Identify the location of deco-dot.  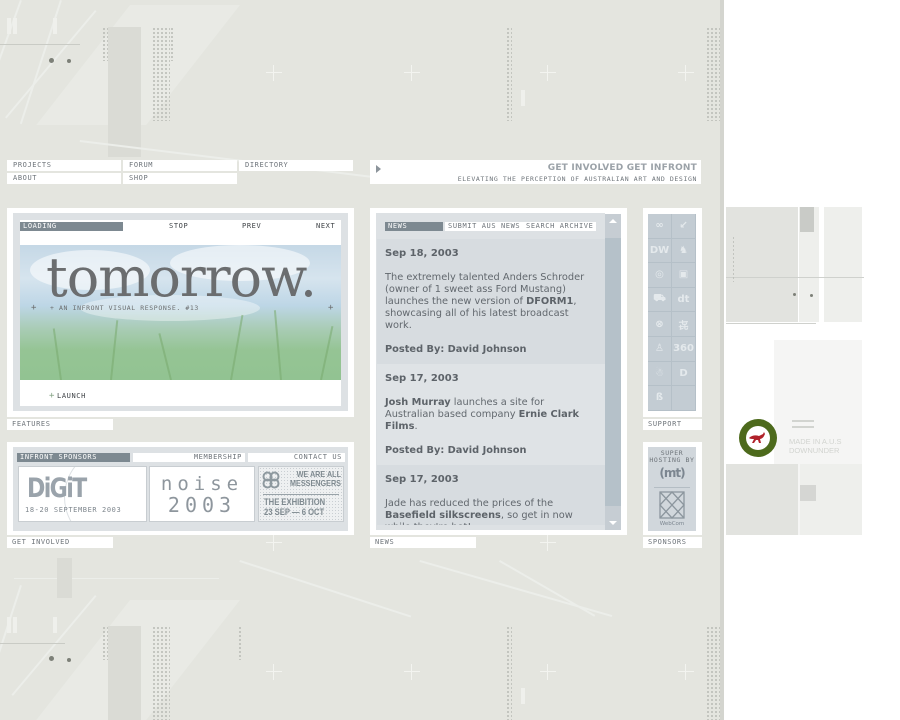
(811, 295).